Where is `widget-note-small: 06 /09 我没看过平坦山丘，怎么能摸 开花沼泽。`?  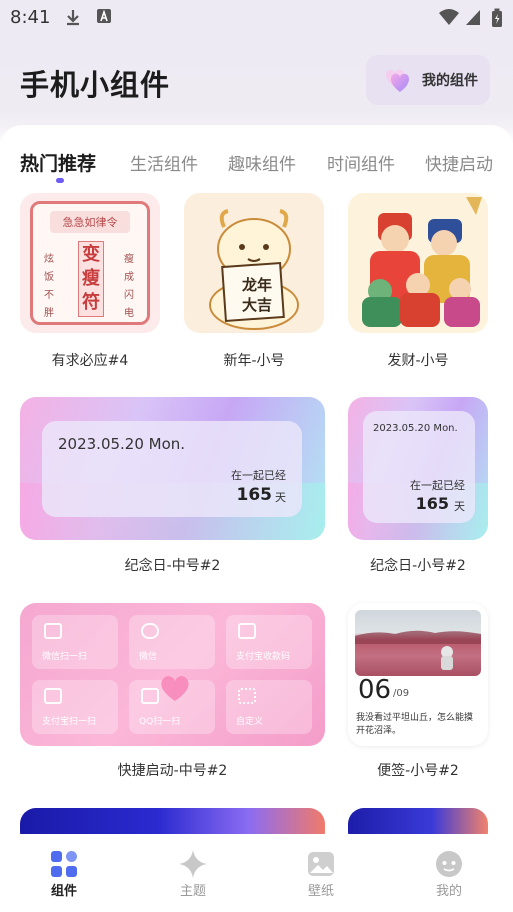 widget-note-small: 06 /09 我没看过平坦山丘，怎么能摸 开花沼泽。 is located at coordinates (418, 674).